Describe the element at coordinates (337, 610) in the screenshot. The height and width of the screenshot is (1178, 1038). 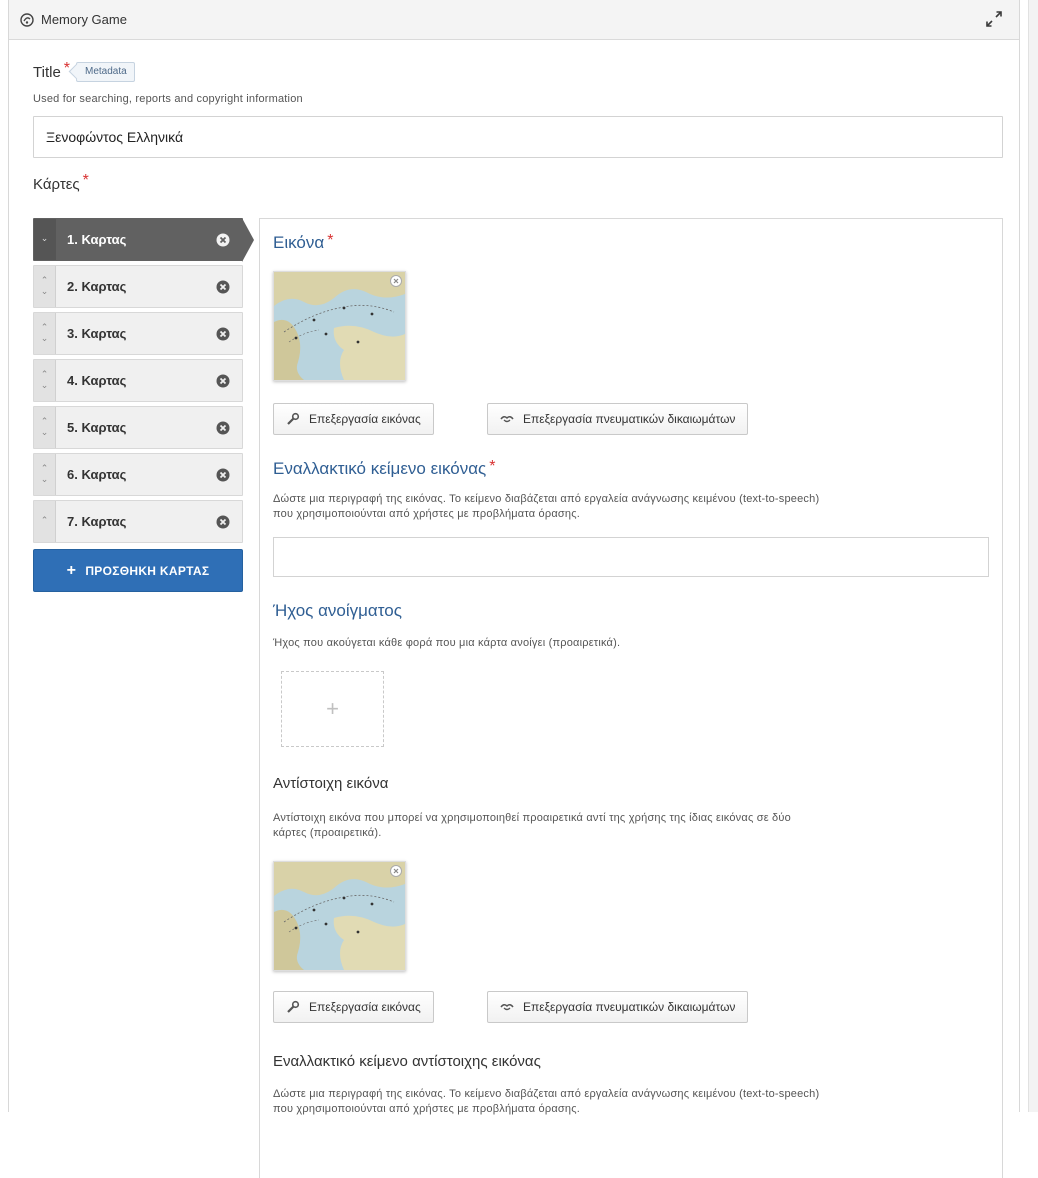
I see `audio-field-label: Ήχος ανοίγματος` at that location.